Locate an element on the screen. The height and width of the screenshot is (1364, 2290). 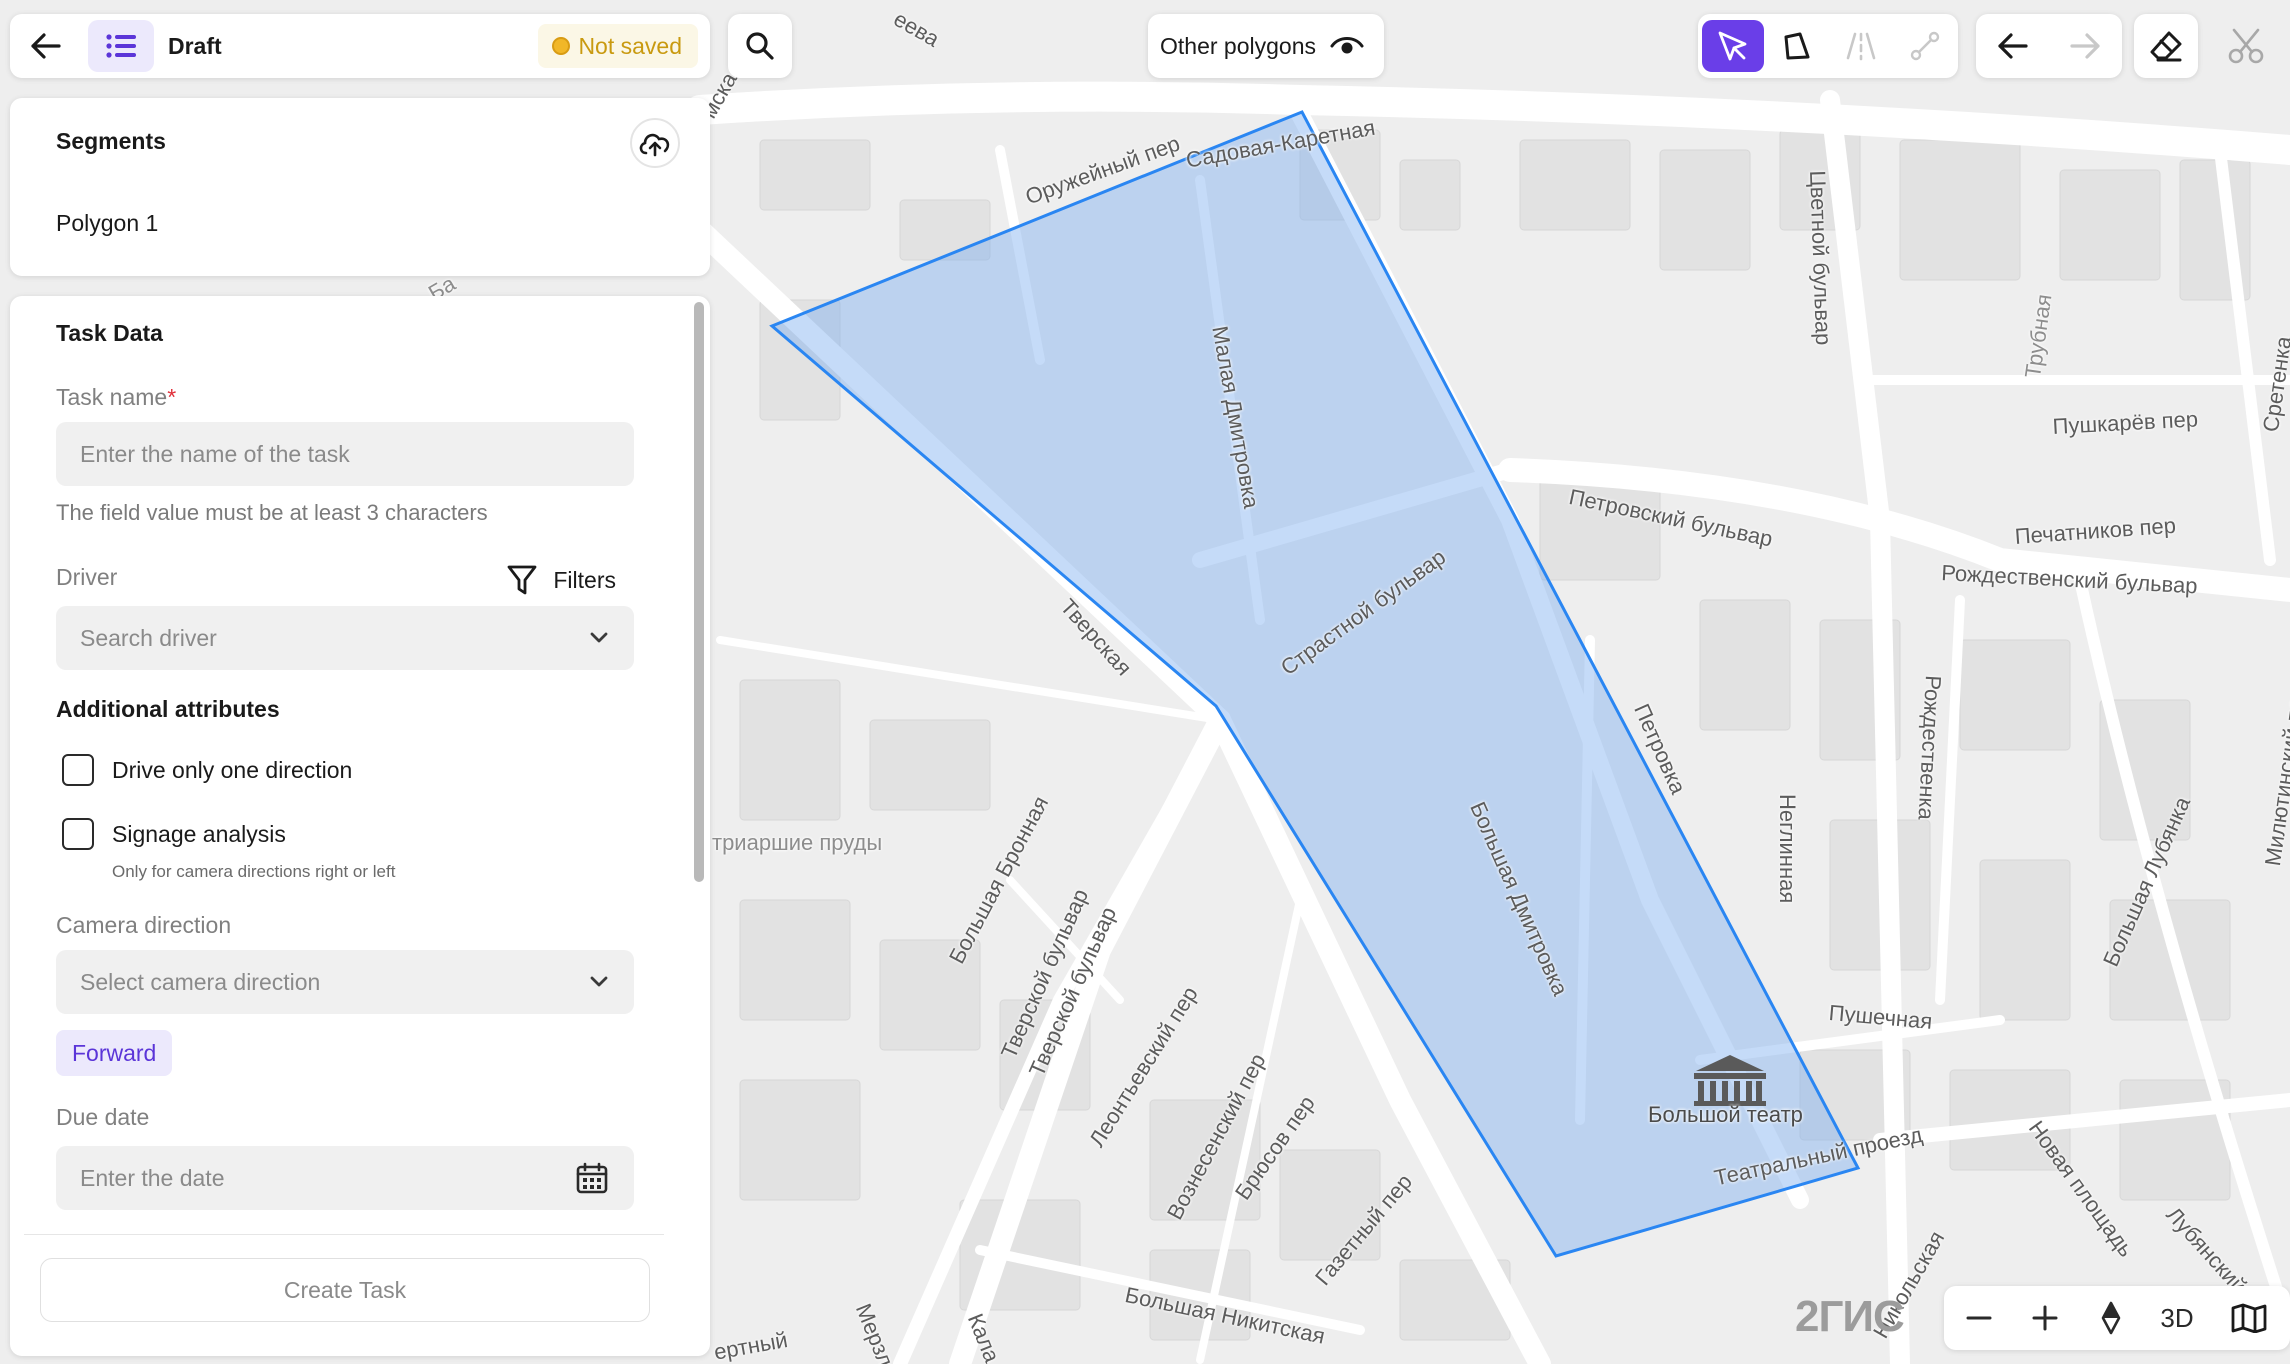
drive-one-direction-label: Drive only one direction is located at coordinates (232, 769).